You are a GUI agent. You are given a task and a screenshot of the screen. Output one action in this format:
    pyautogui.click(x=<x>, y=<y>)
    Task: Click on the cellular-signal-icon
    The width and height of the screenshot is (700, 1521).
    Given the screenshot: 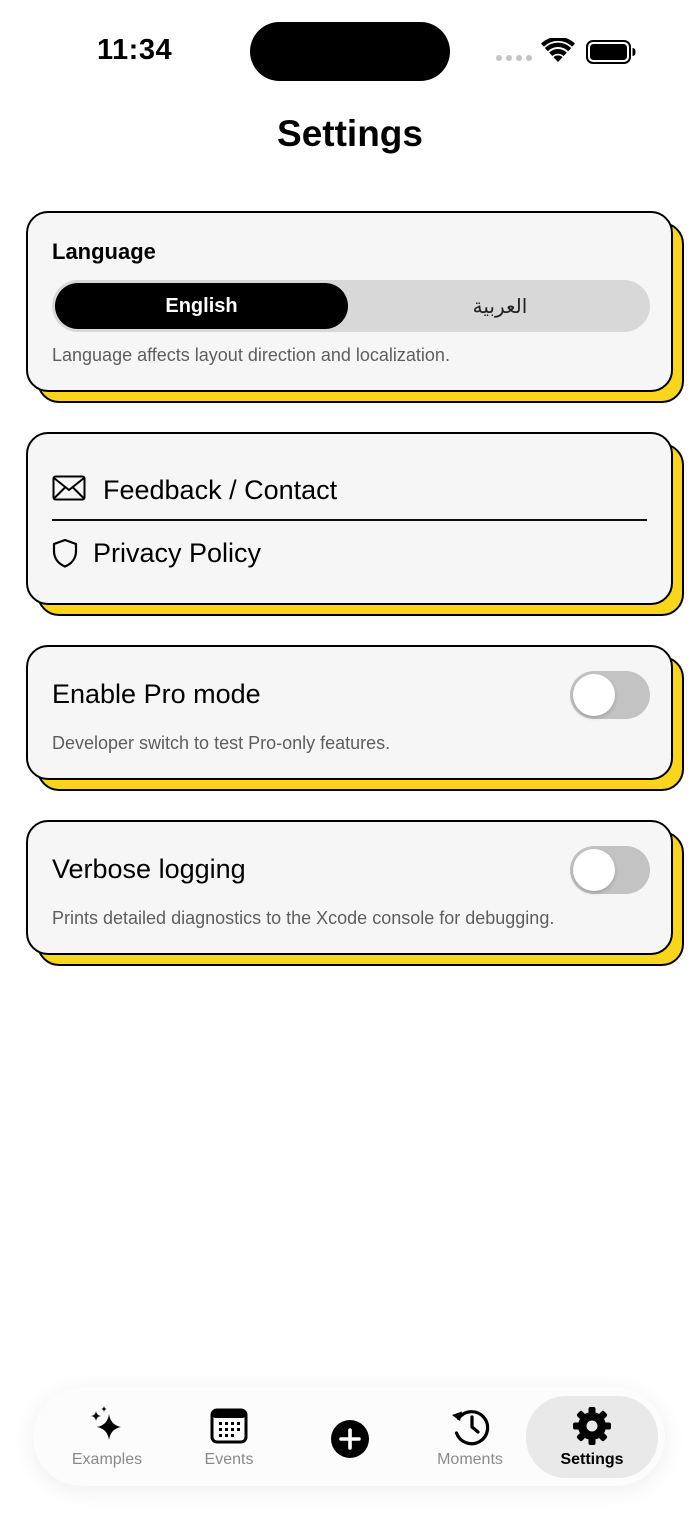 What is the action you would take?
    pyautogui.click(x=514, y=59)
    